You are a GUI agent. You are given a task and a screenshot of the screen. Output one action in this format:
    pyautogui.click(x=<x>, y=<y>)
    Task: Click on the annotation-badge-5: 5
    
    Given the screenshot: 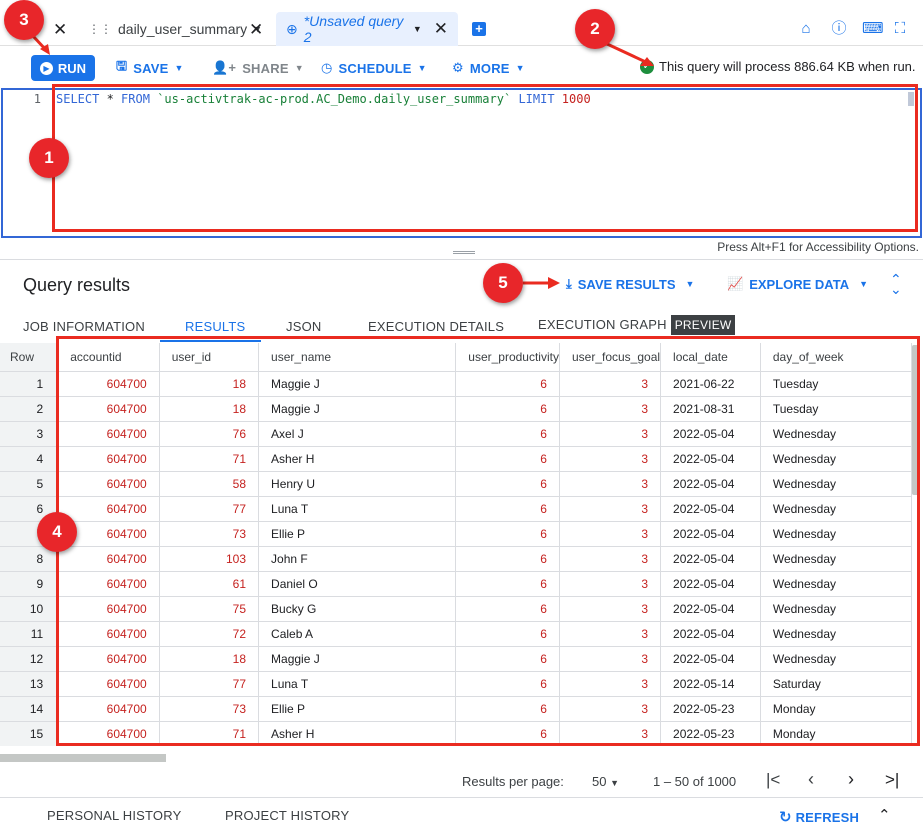 What is the action you would take?
    pyautogui.click(x=503, y=283)
    